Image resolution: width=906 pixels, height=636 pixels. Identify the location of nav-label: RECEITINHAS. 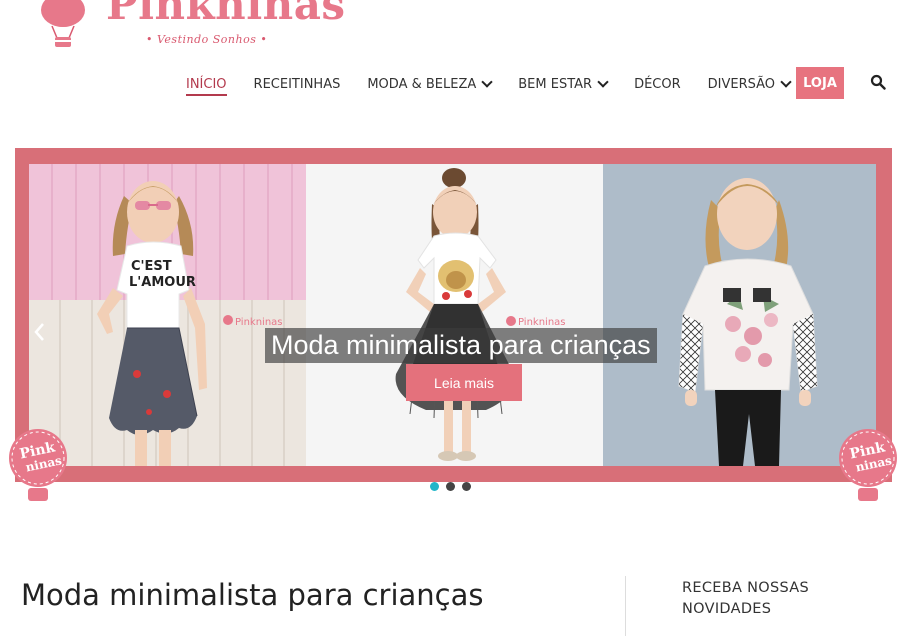
(297, 84).